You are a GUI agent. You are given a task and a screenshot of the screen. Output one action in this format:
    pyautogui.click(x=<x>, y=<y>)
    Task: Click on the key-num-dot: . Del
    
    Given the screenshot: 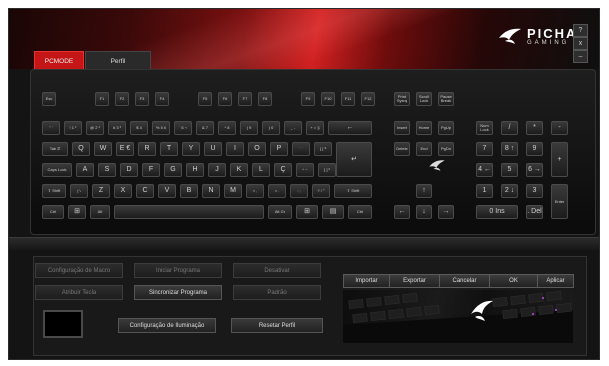 What is the action you would take?
    pyautogui.click(x=534, y=212)
    